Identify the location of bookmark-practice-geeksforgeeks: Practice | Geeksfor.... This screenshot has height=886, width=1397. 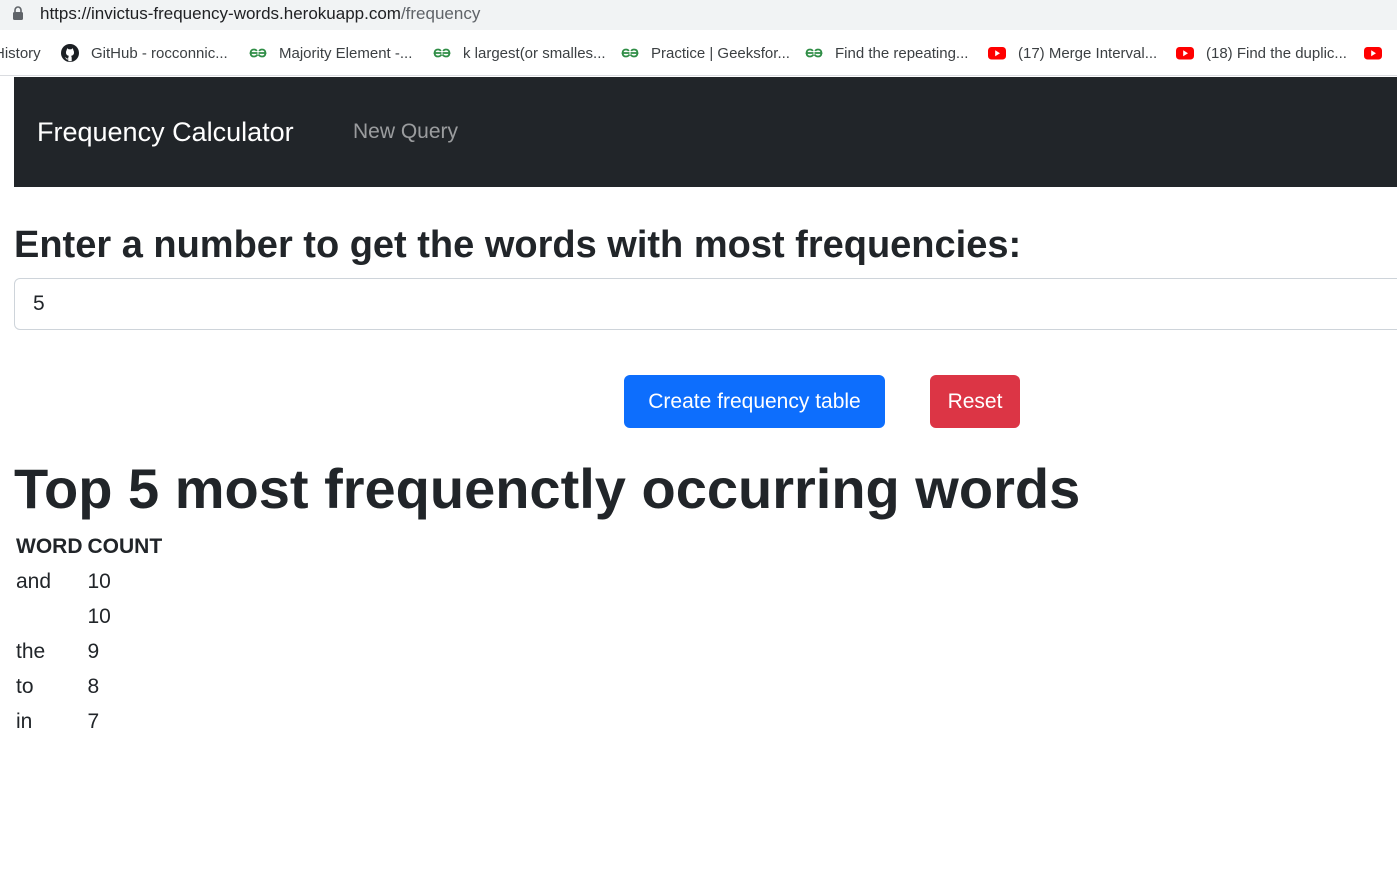
(705, 53).